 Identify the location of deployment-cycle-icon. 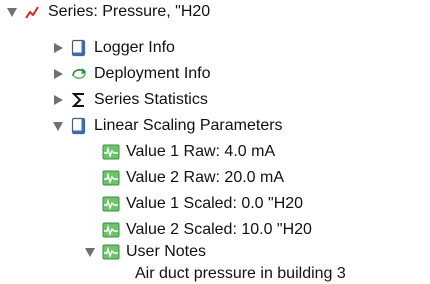
(79, 74).